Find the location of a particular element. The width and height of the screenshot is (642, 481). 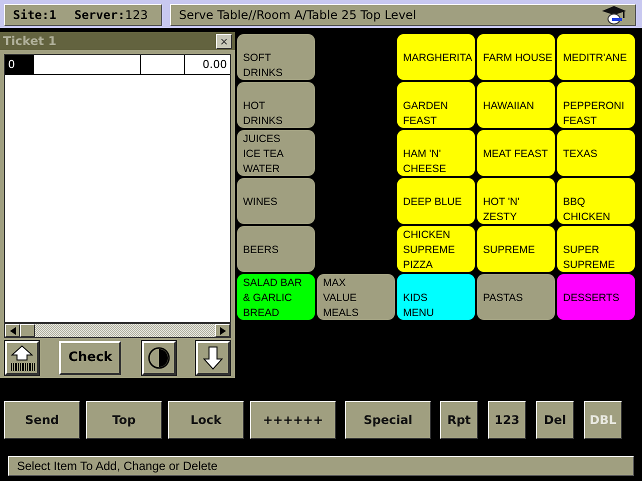

down-arrow-icon is located at coordinates (212, 357).